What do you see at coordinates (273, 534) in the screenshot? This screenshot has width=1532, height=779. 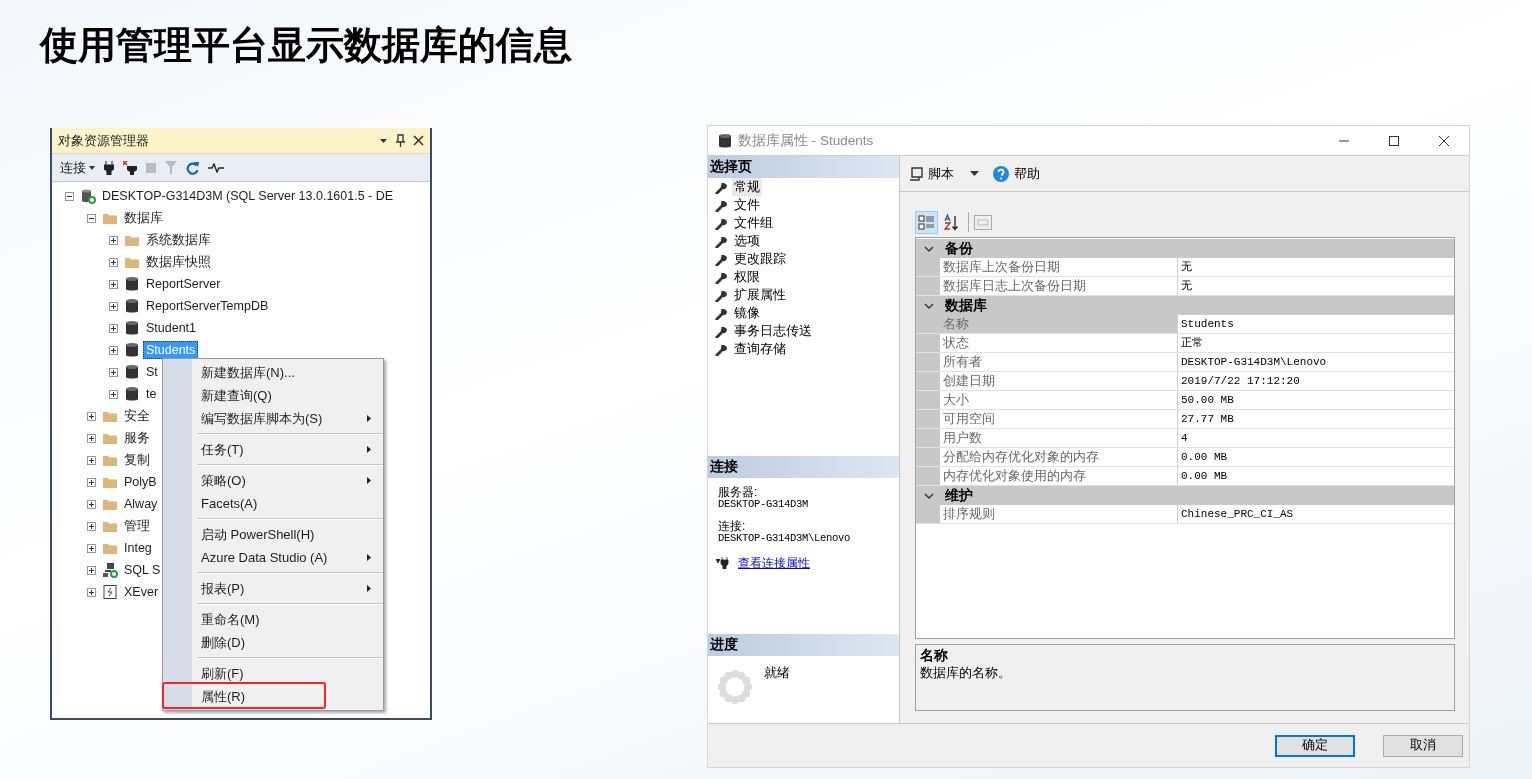 I see `menu-item: 启动 PowerShell(H)` at bounding box center [273, 534].